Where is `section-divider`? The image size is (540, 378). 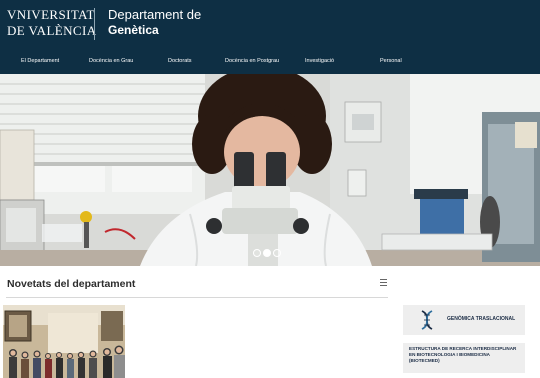
section-divider is located at coordinates (197, 297).